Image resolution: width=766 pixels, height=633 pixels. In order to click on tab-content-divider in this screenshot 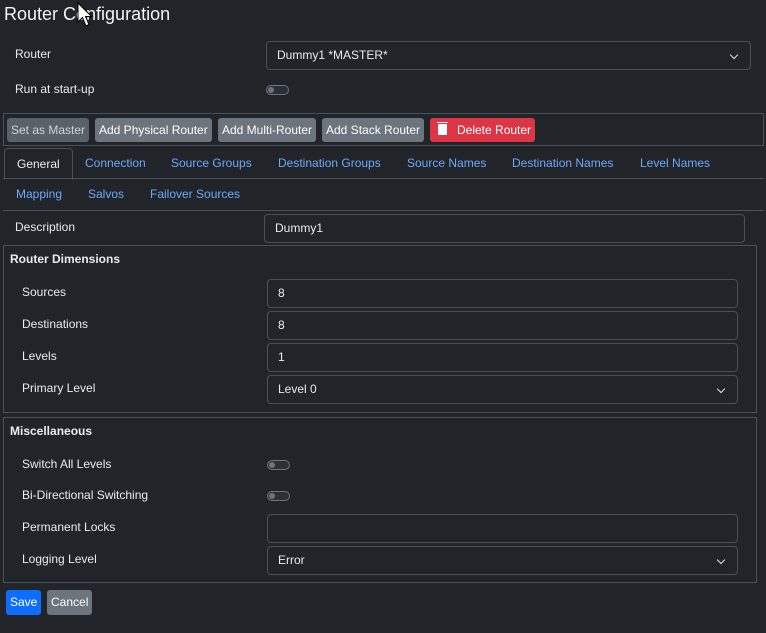, I will do `click(383, 210)`.